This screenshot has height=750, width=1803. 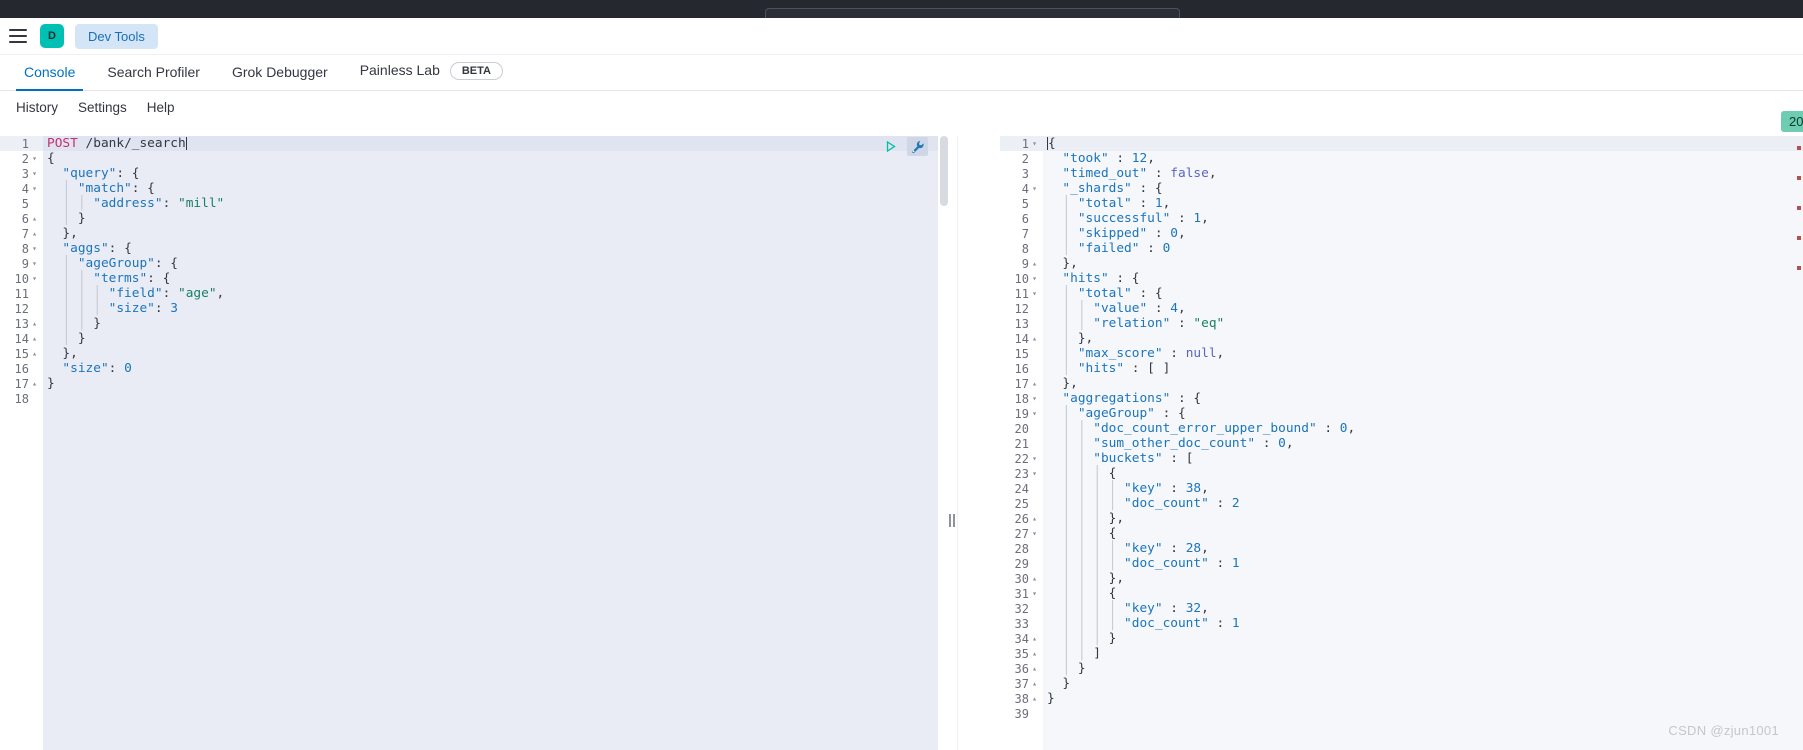 I want to click on gutter-line: 16, so click(x=1021, y=368).